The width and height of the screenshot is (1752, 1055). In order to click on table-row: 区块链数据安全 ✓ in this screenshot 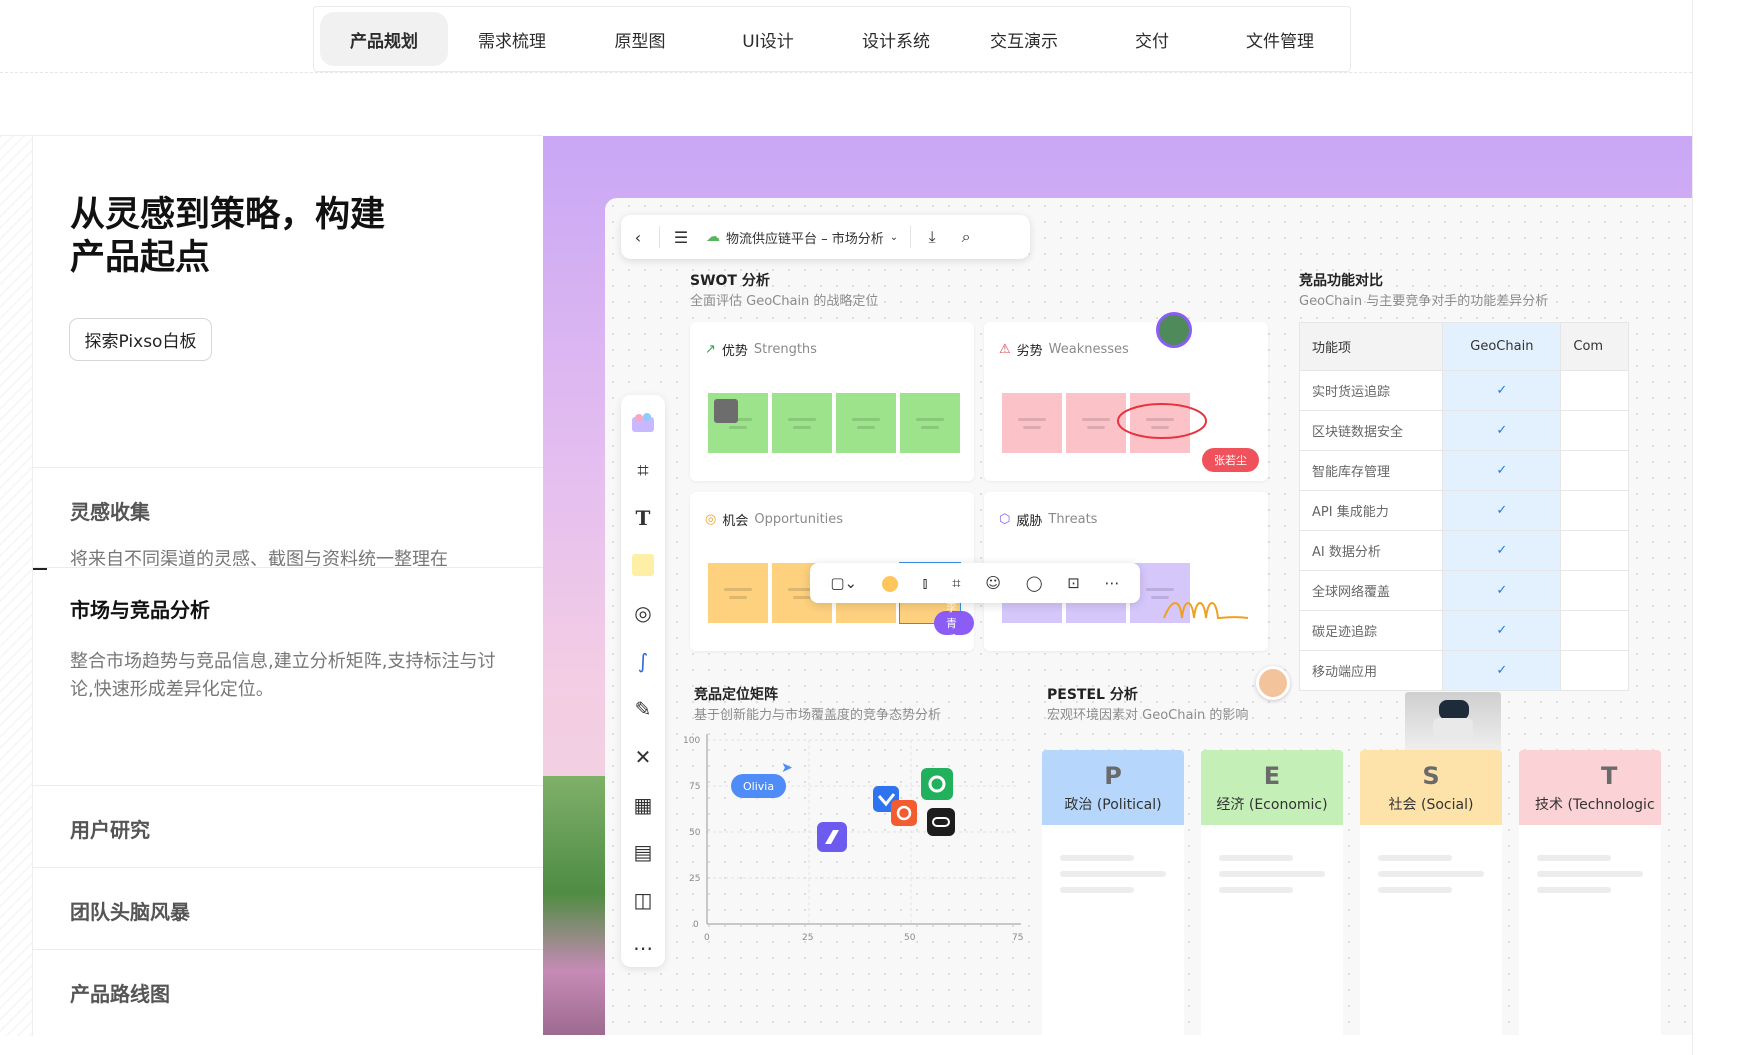, I will do `click(1463, 430)`.